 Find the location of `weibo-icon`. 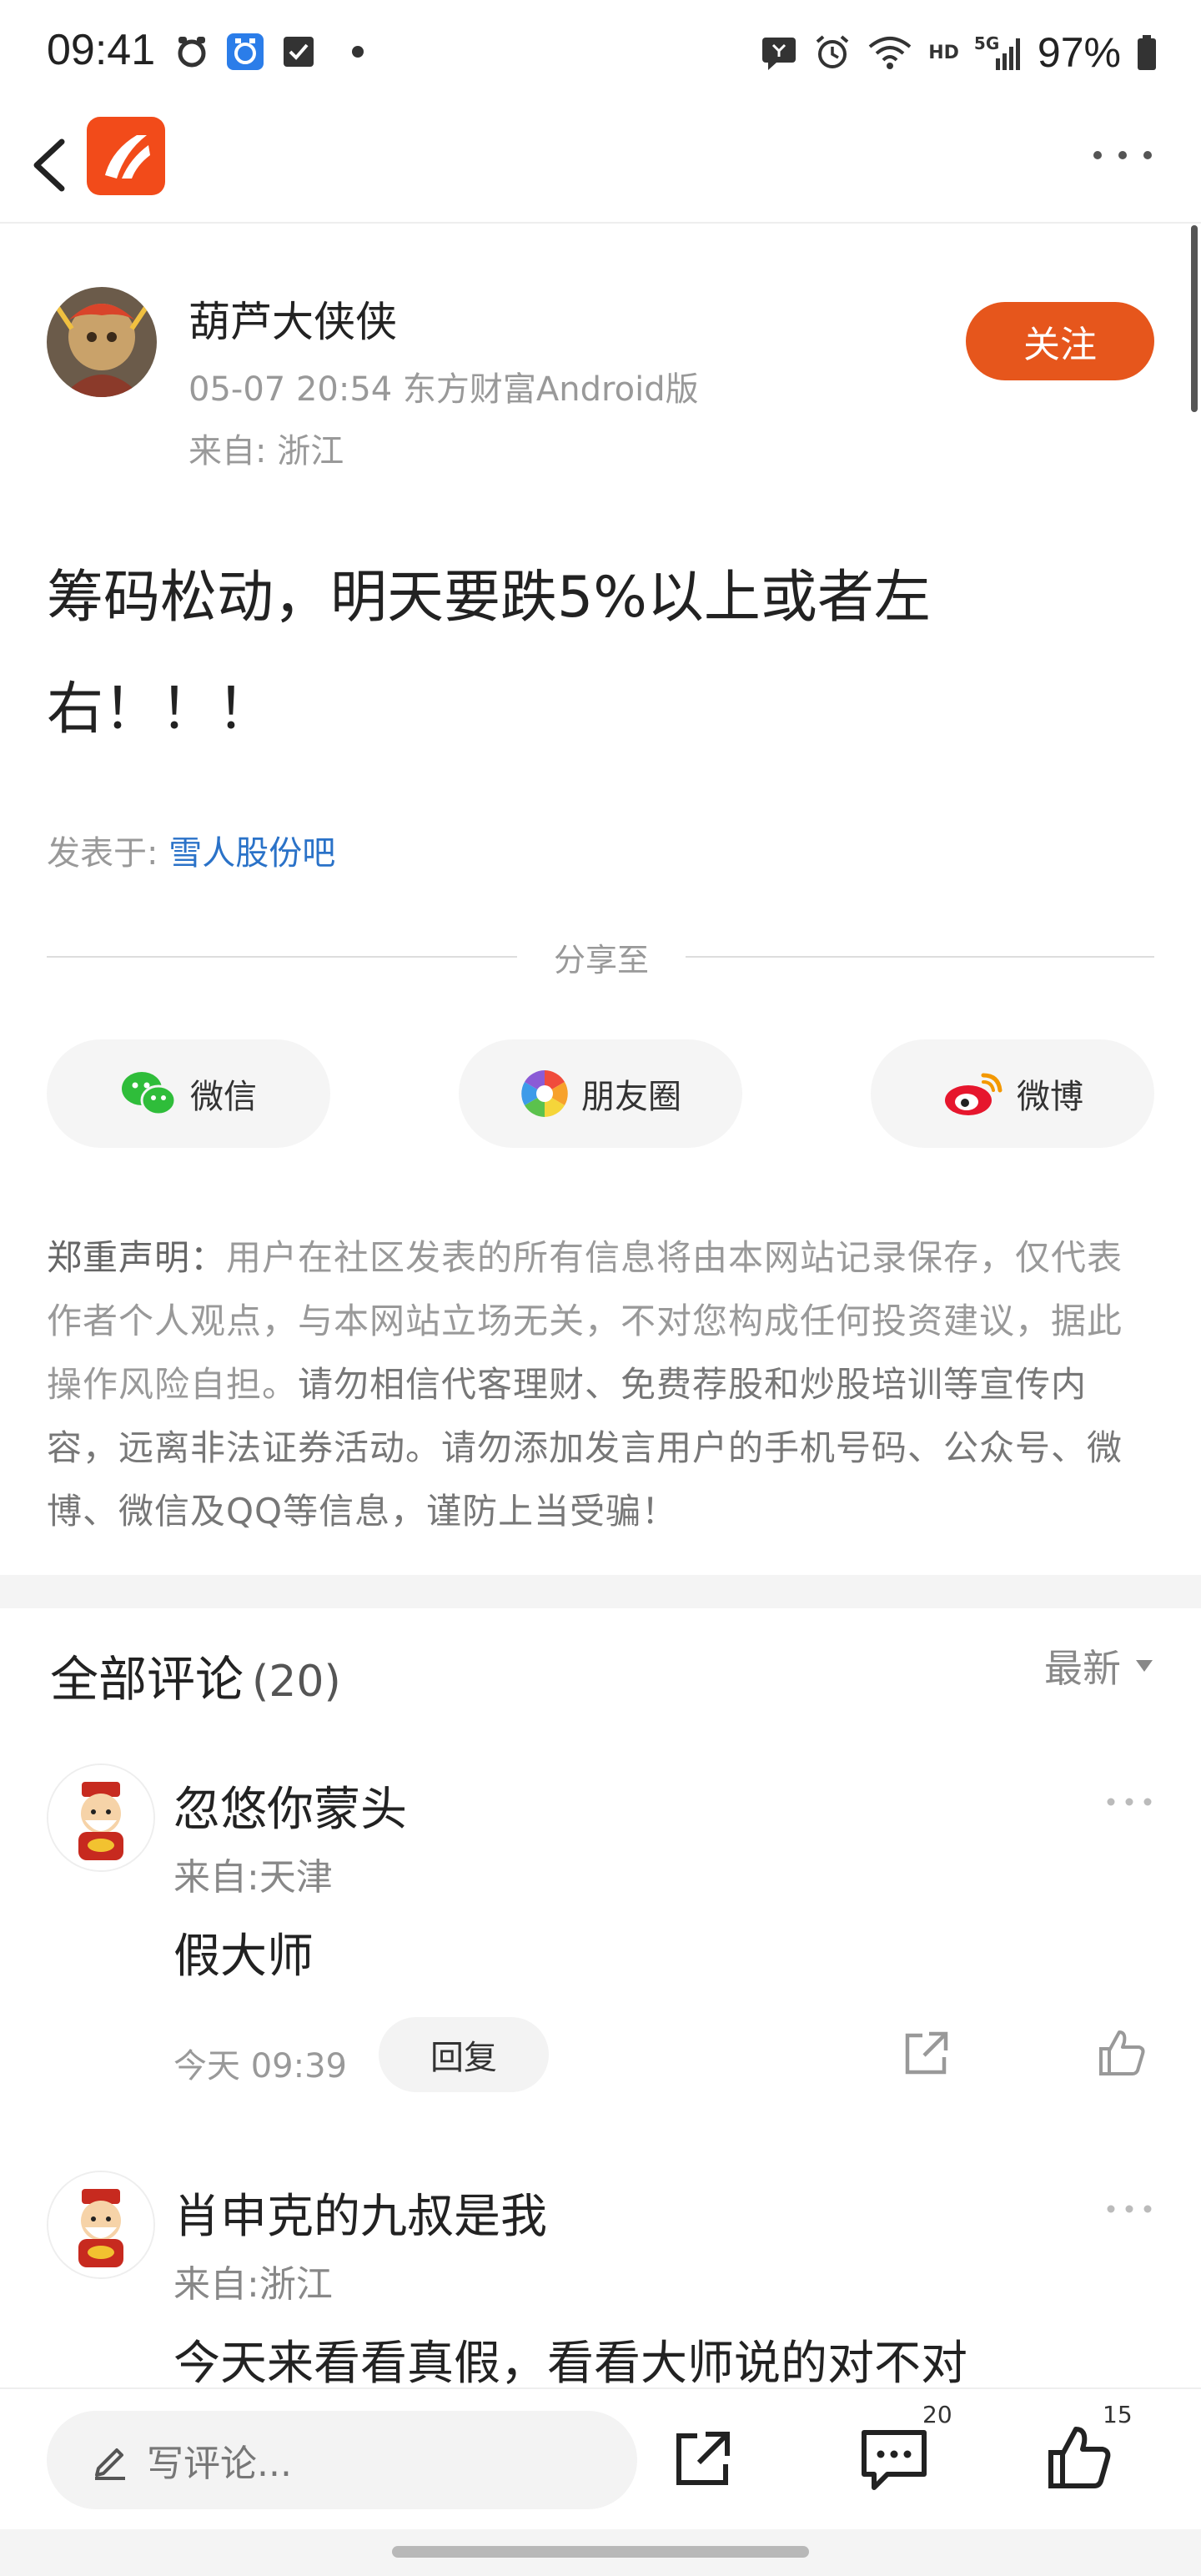

weibo-icon is located at coordinates (974, 1094).